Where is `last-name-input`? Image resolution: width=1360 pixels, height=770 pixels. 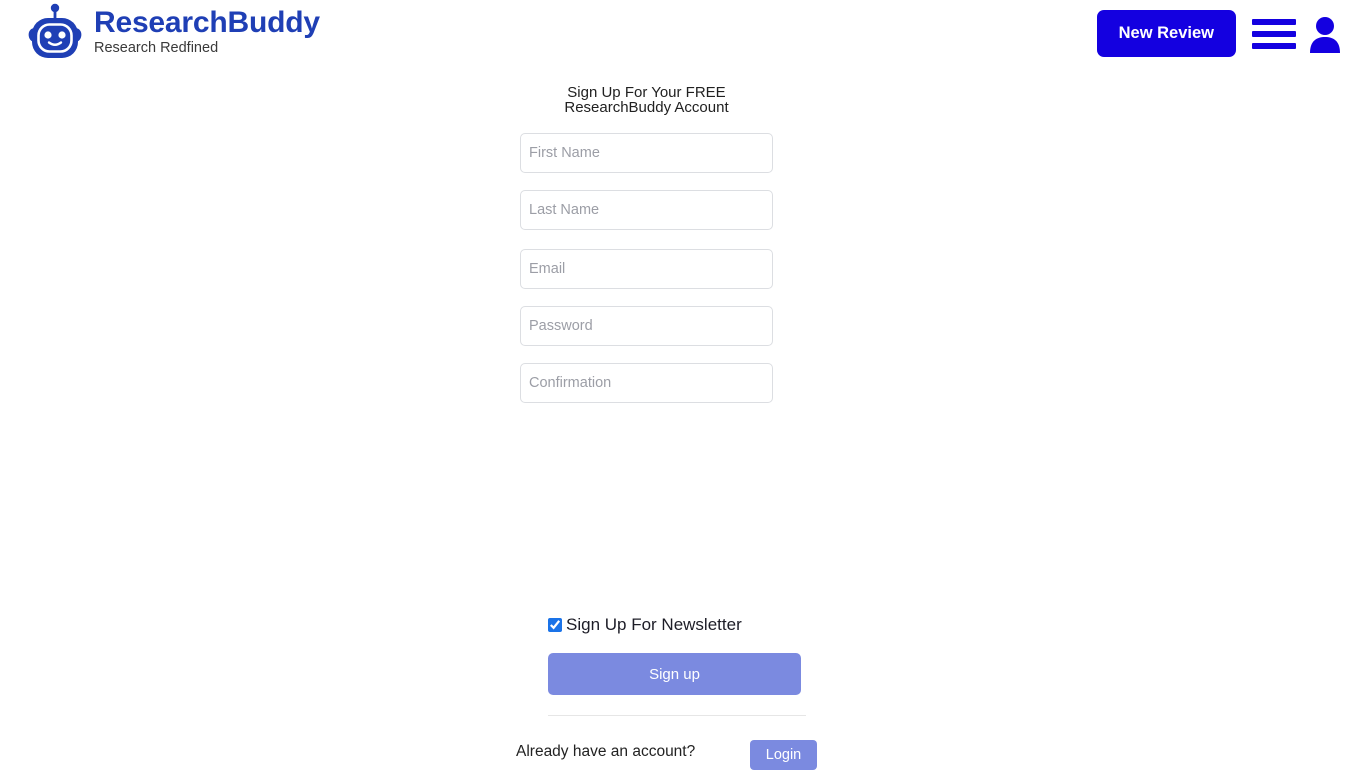 last-name-input is located at coordinates (646, 210).